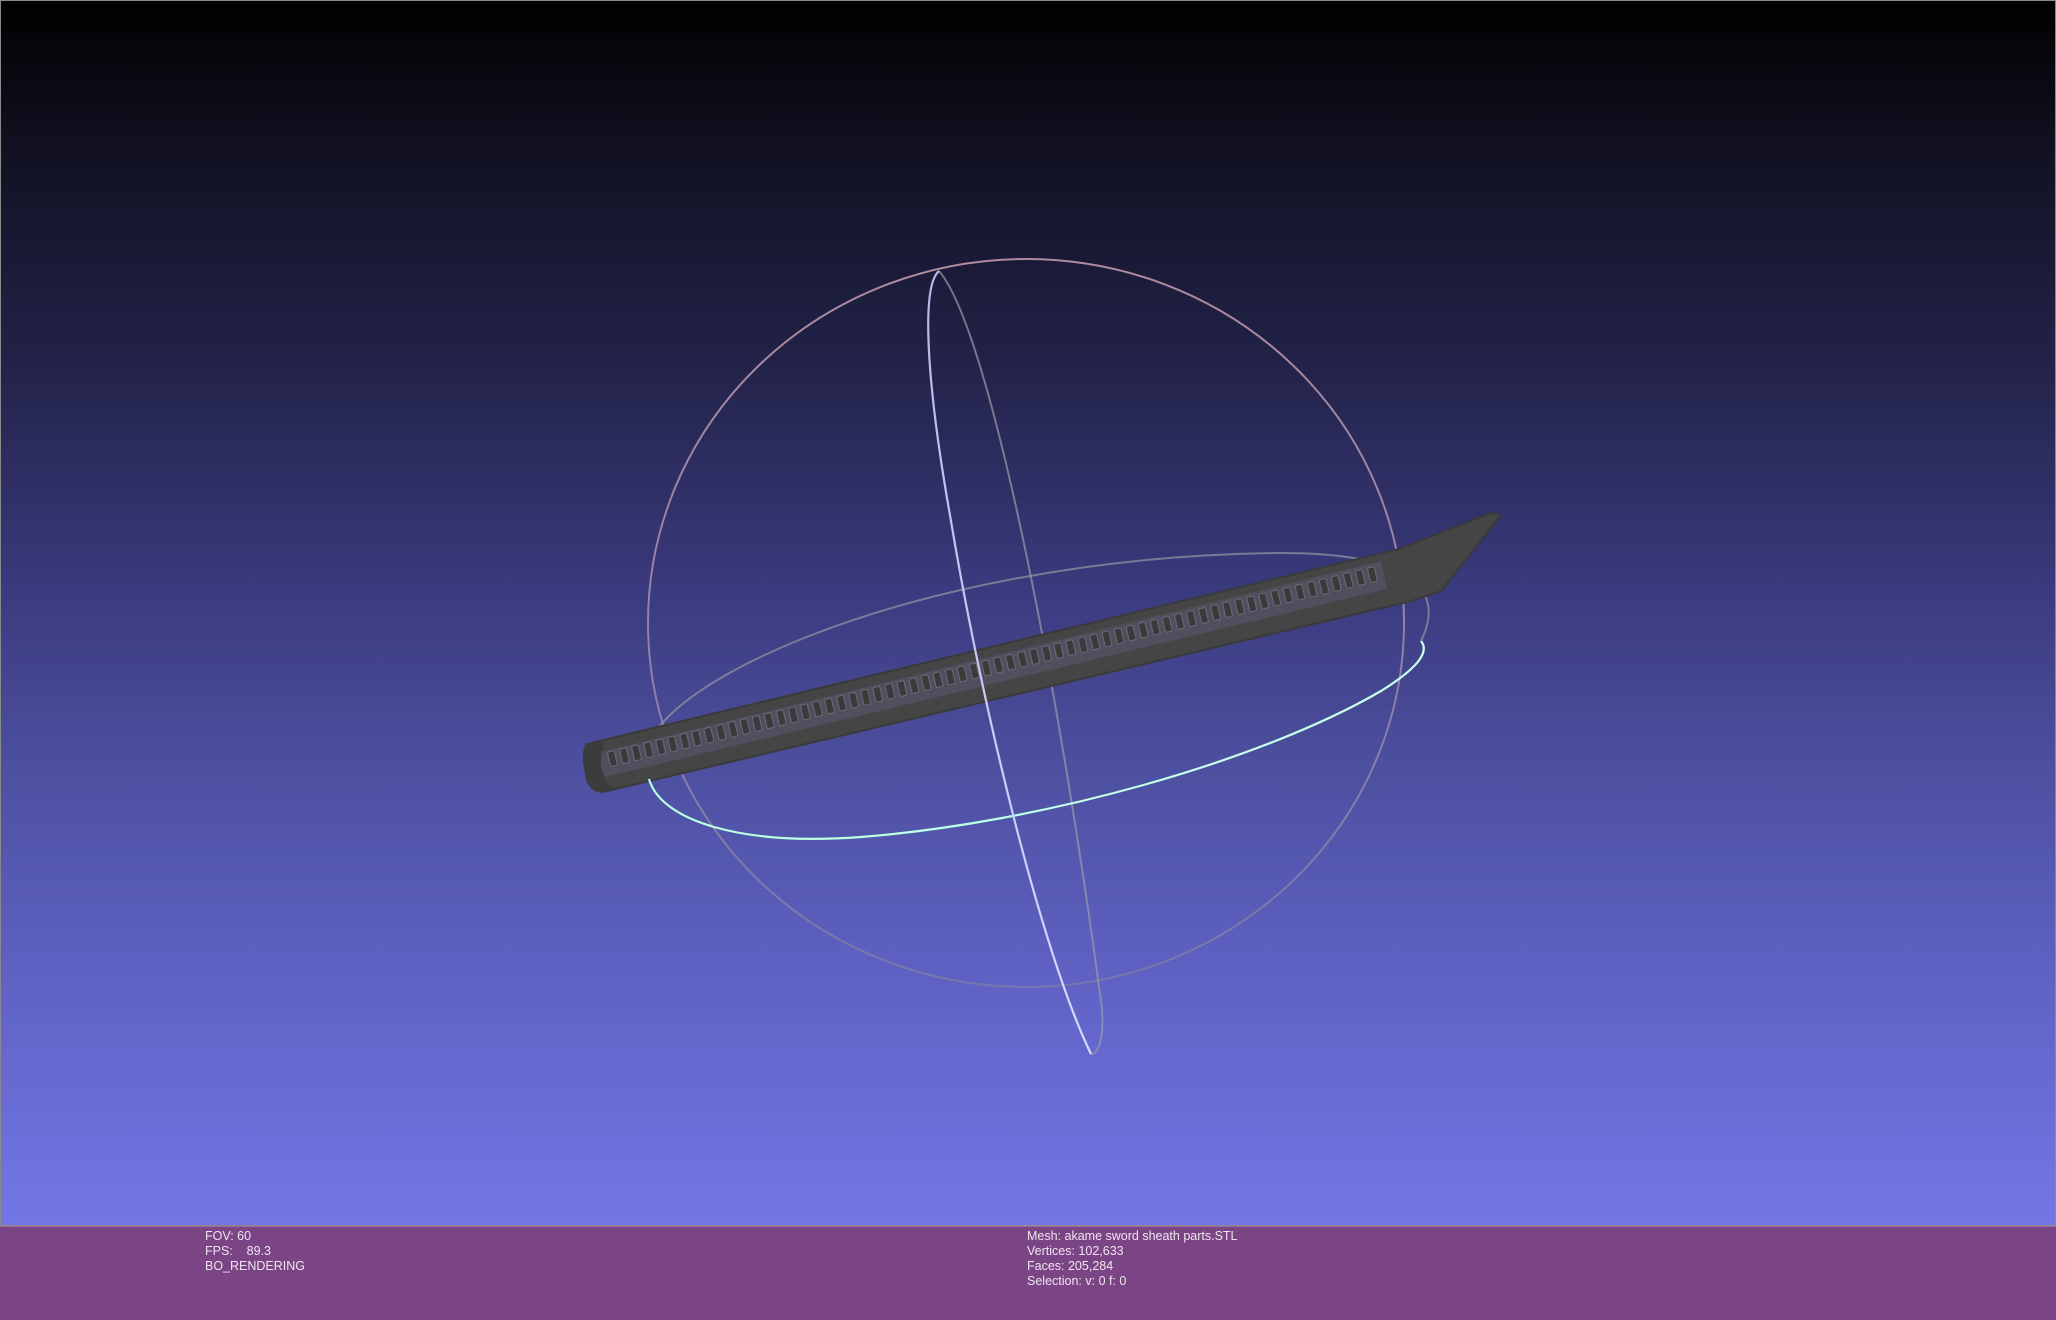 The image size is (2056, 1320). I want to click on faces-label: Faces: 205,284, so click(1070, 1266).